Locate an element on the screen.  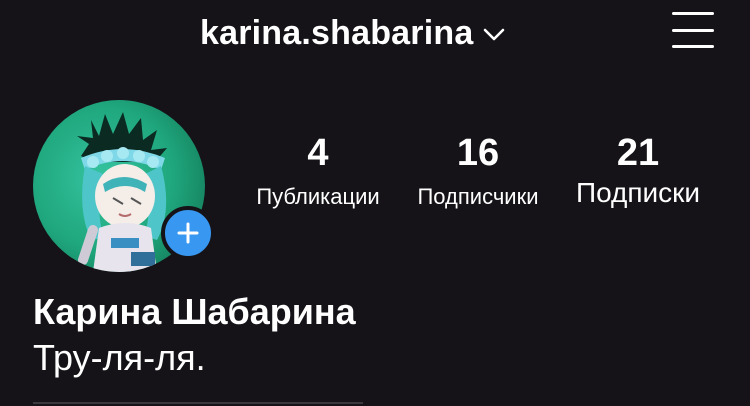
stat-followers: 16 Подписчики is located at coordinates (478, 171).